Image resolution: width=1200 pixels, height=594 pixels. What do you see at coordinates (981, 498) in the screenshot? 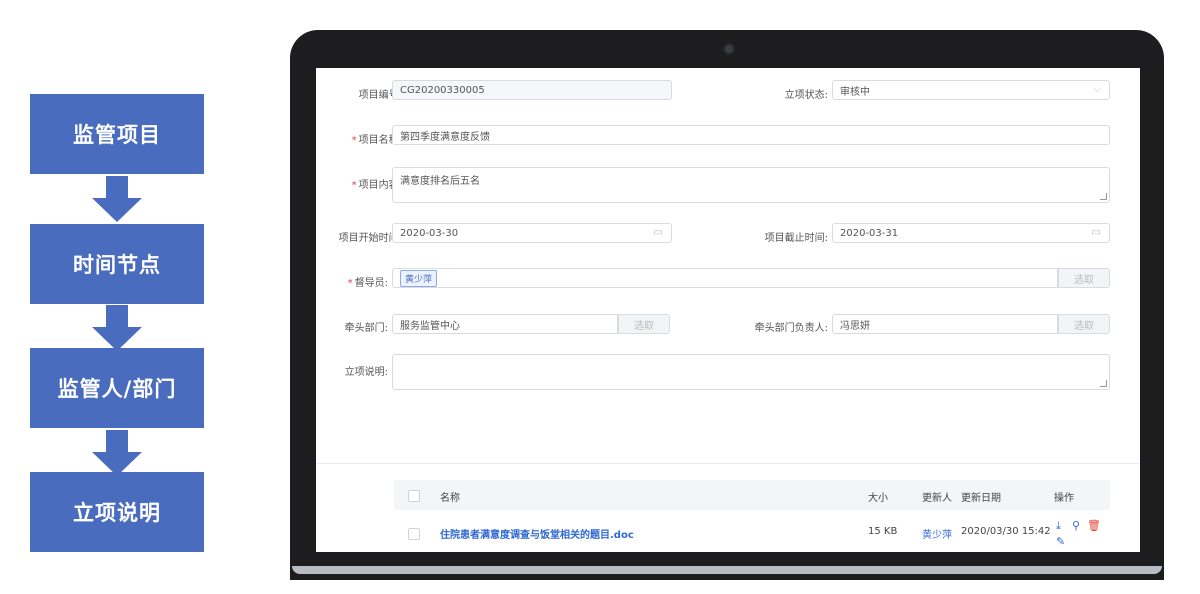
I see `col-date-header: 更新日期` at bounding box center [981, 498].